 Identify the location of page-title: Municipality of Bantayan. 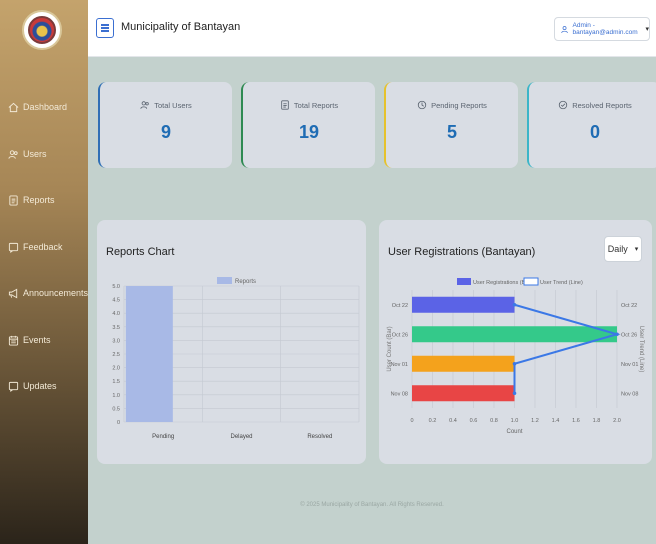
(181, 27).